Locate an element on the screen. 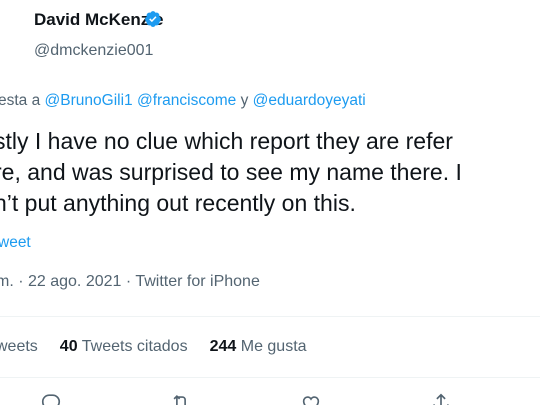 The image size is (540, 405). author-handle: @dmckenzie001 is located at coordinates (93, 51).